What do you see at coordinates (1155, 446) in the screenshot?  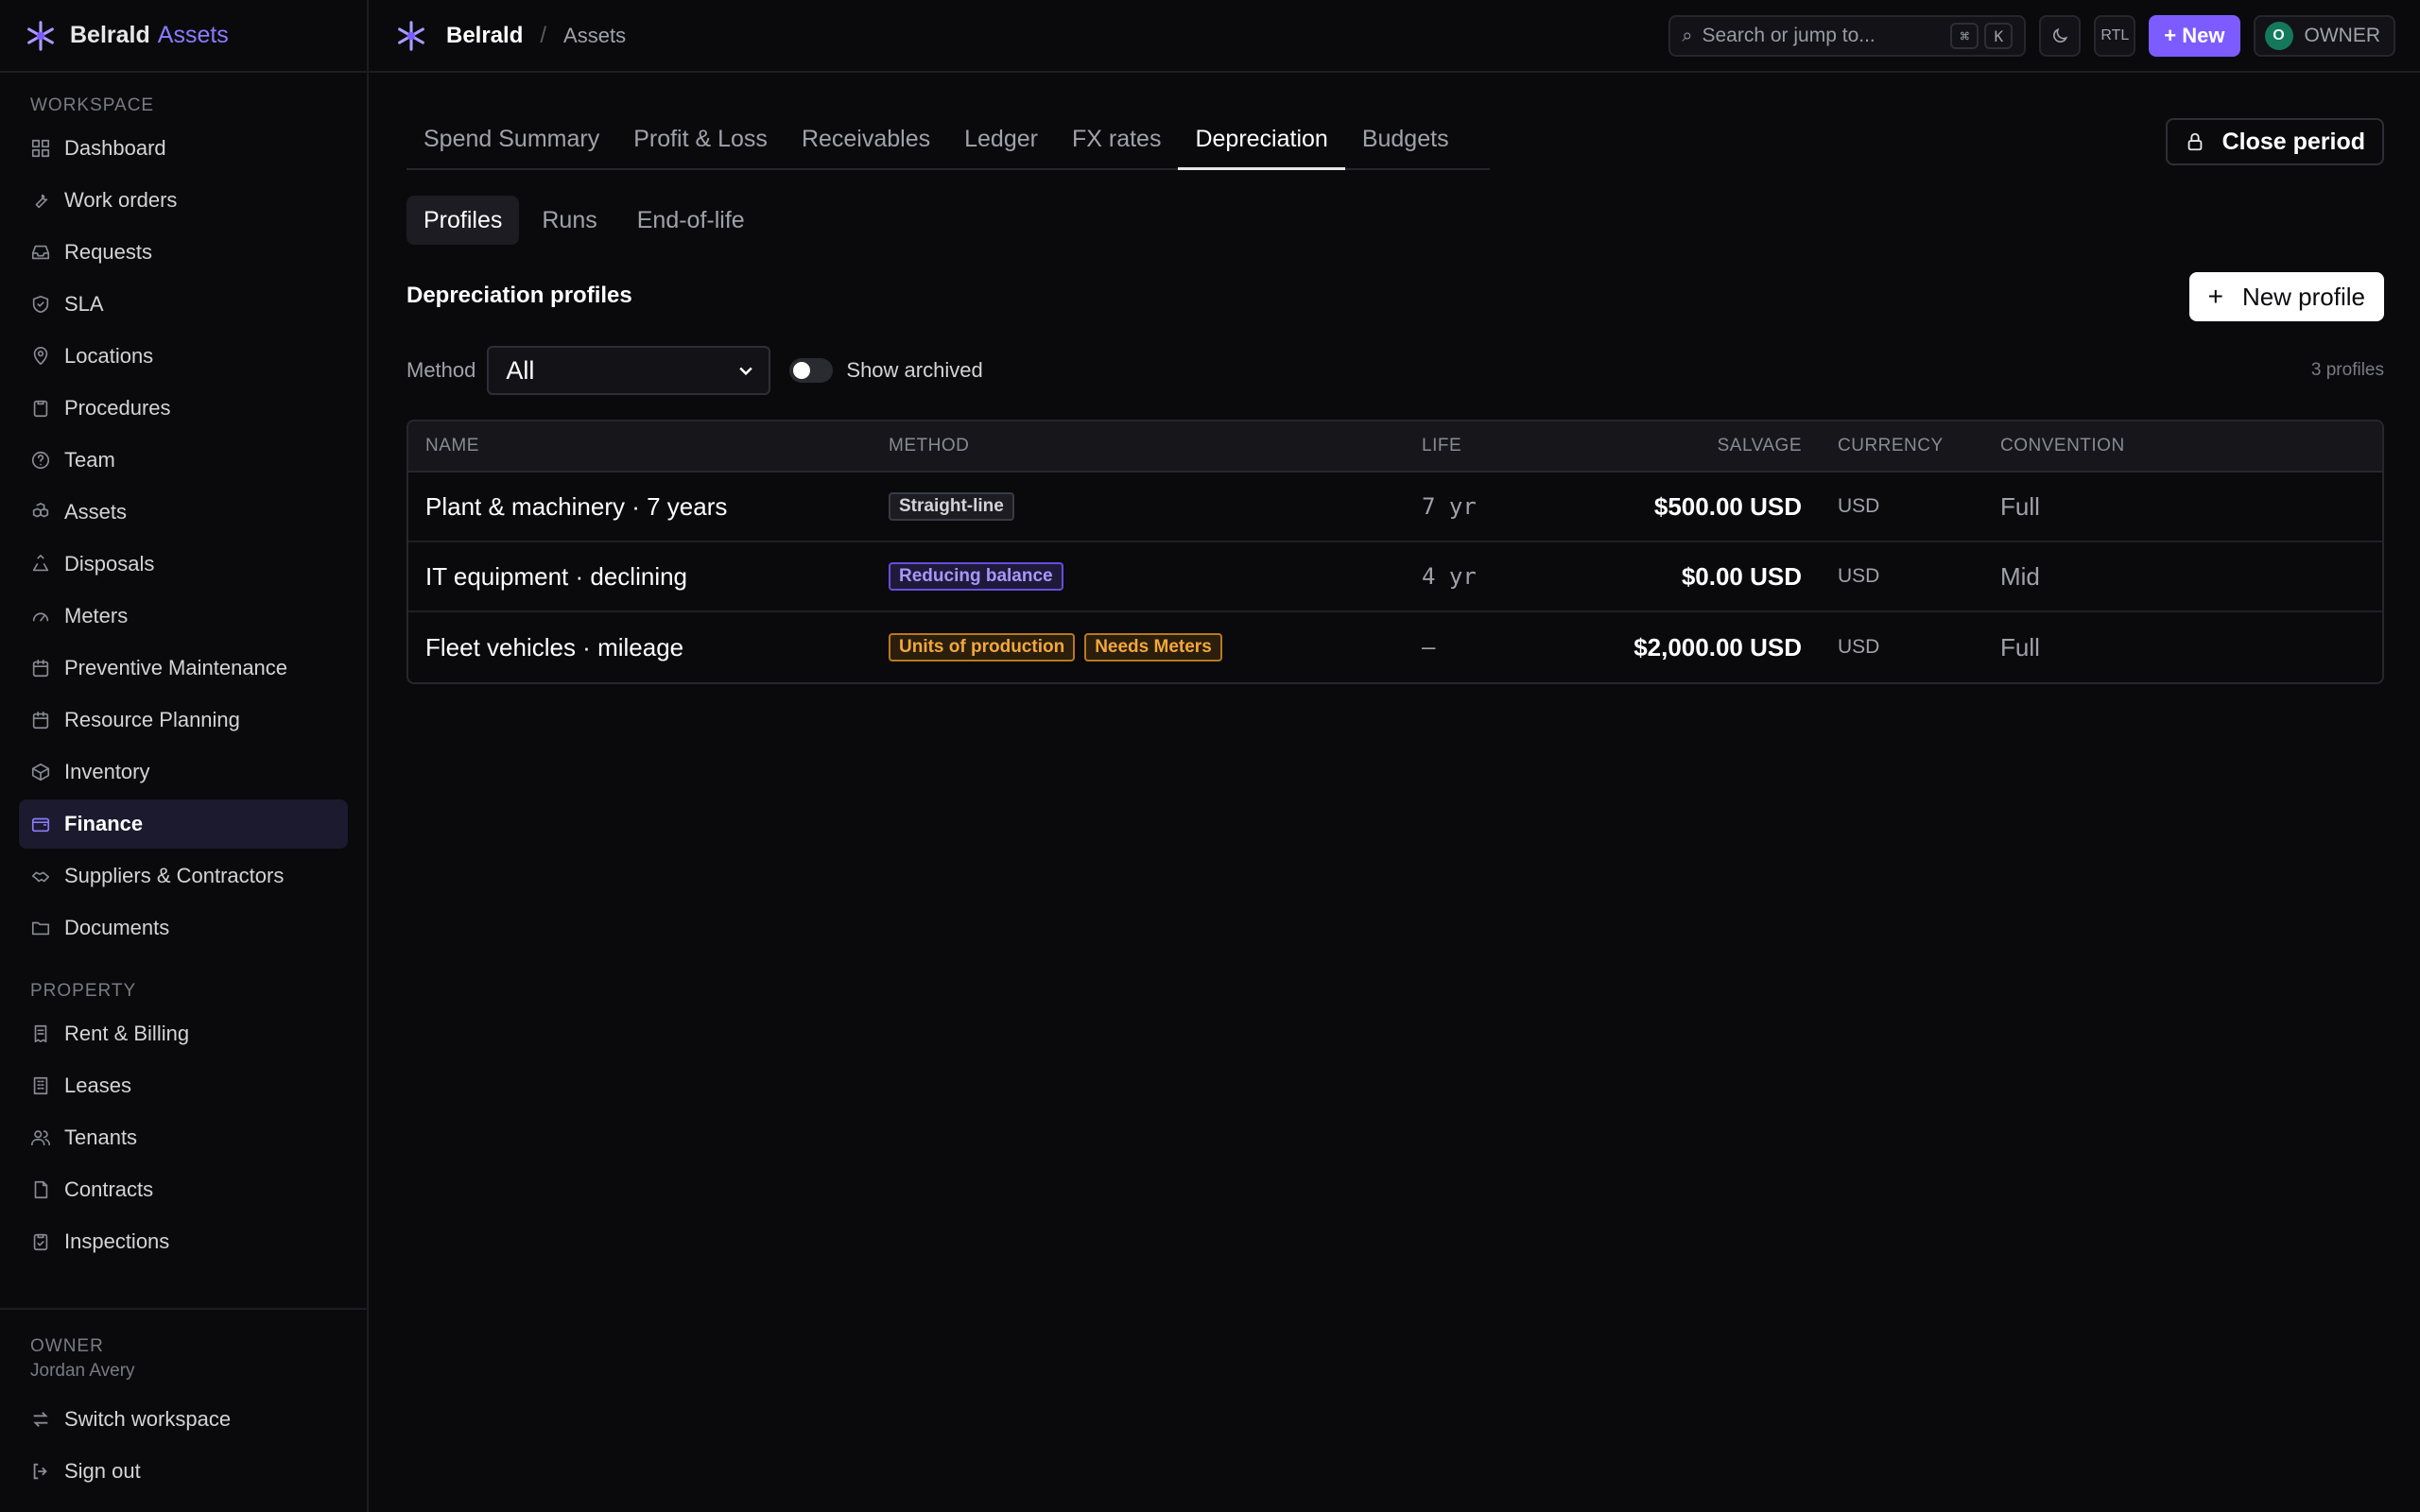 I see `column-header-method: METHOD` at bounding box center [1155, 446].